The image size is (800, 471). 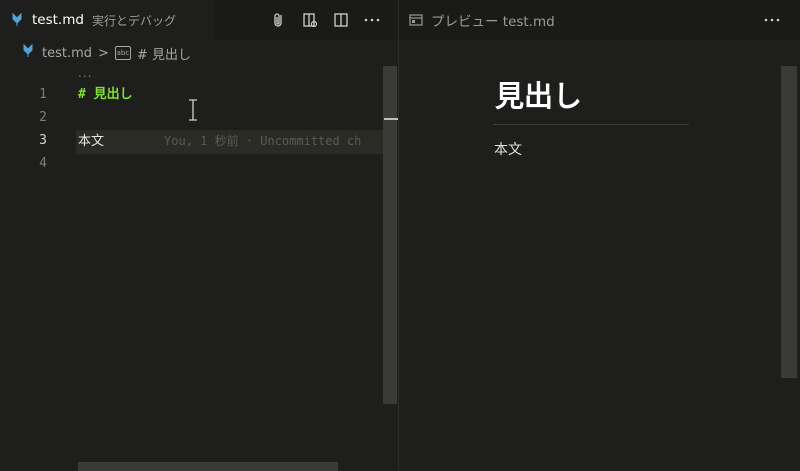 I want to click on editor-tab-description: 実行とデバッグ, so click(x=133, y=20).